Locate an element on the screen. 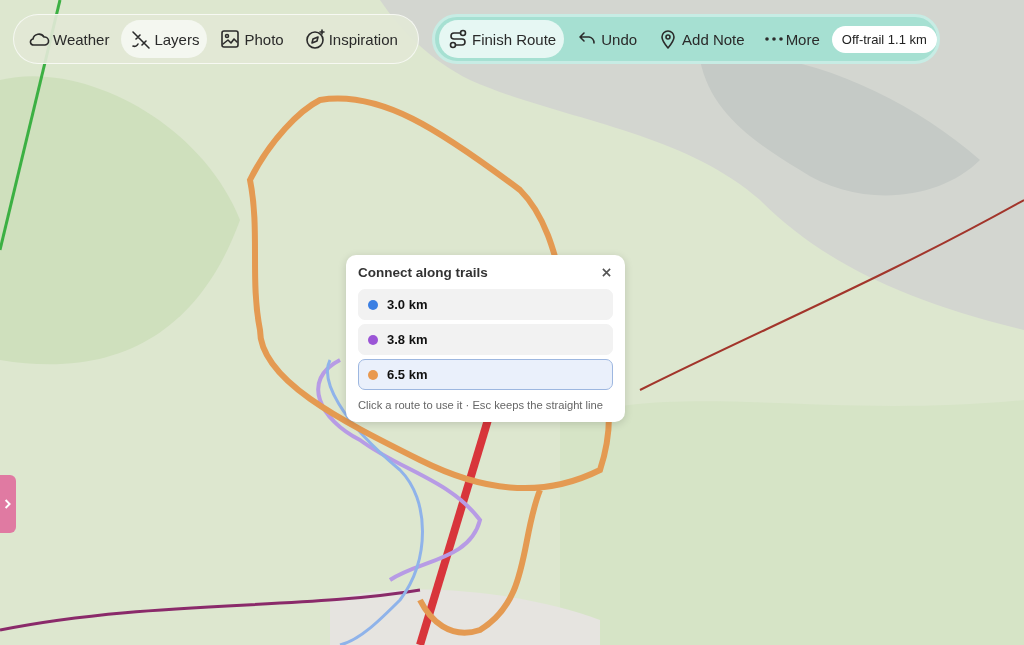  more-icon is located at coordinates (773, 39).